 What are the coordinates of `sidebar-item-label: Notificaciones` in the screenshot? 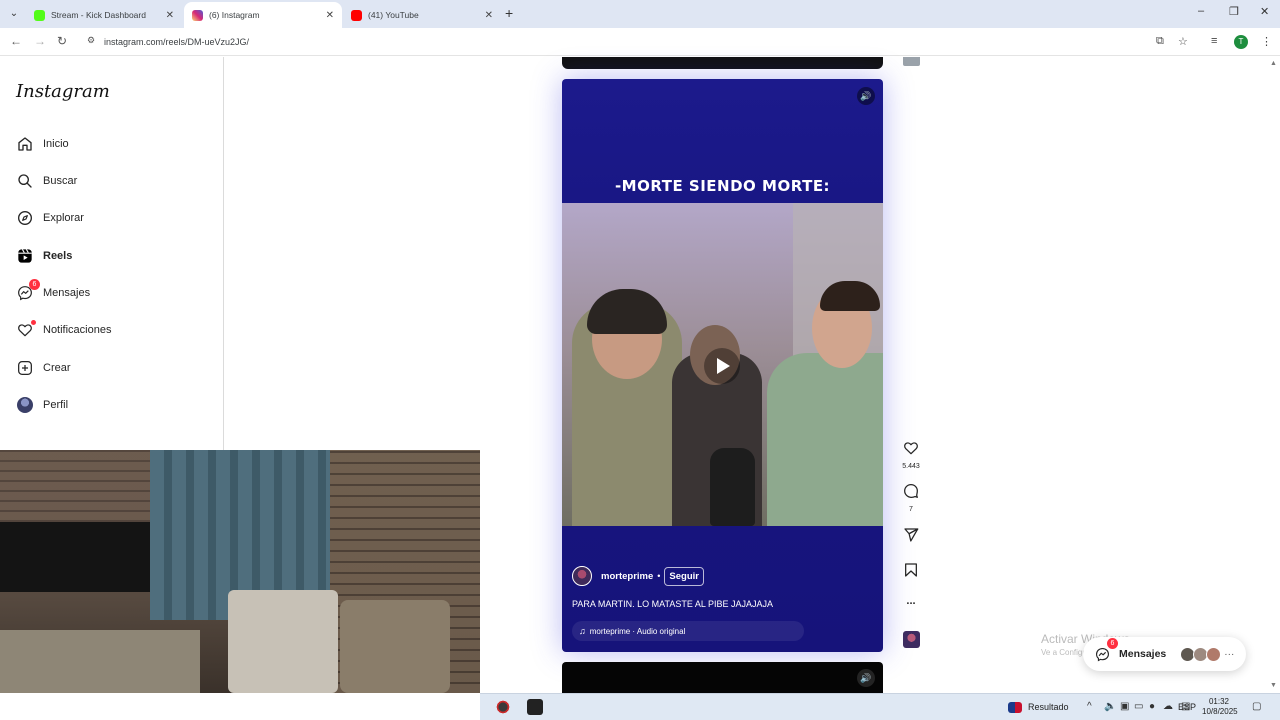 It's located at (77, 330).